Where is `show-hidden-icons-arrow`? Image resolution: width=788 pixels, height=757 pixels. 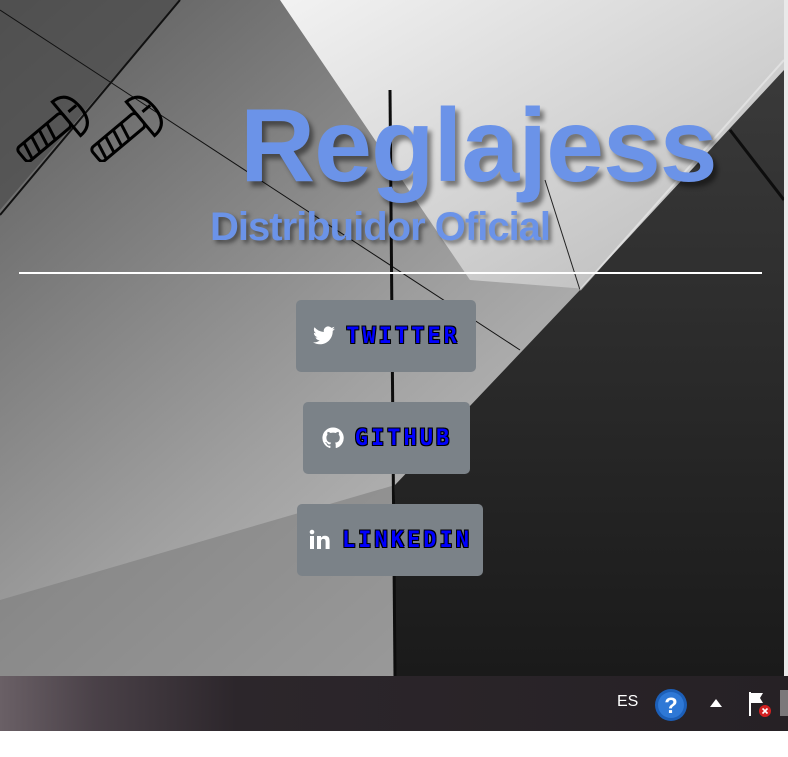
show-hidden-icons-arrow is located at coordinates (716, 703).